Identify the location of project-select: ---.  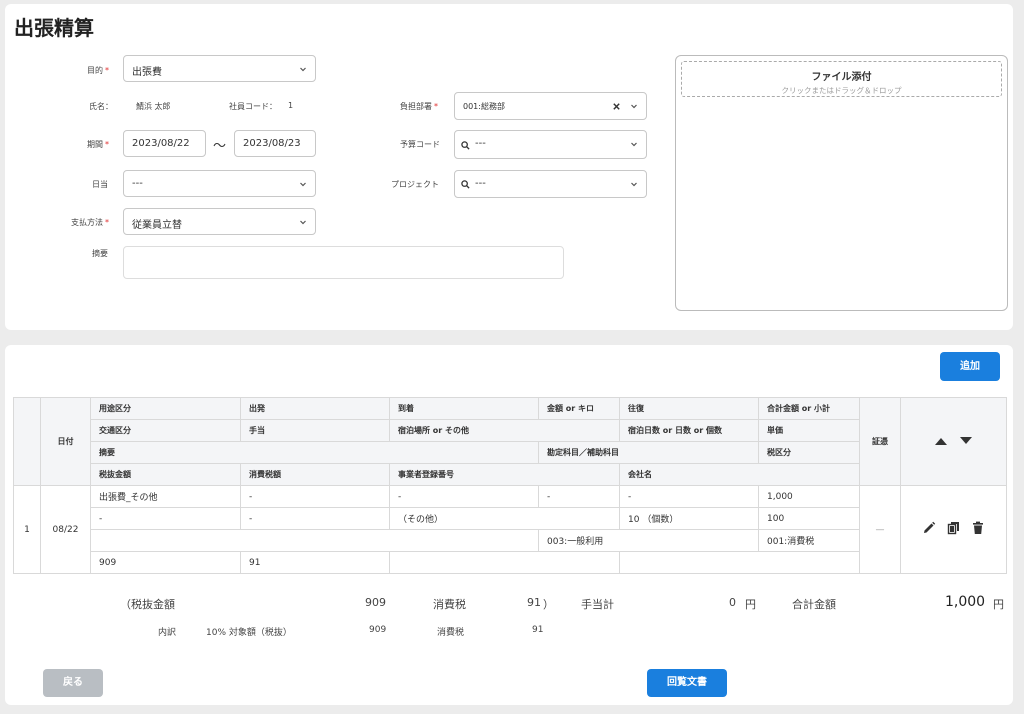
(550, 184).